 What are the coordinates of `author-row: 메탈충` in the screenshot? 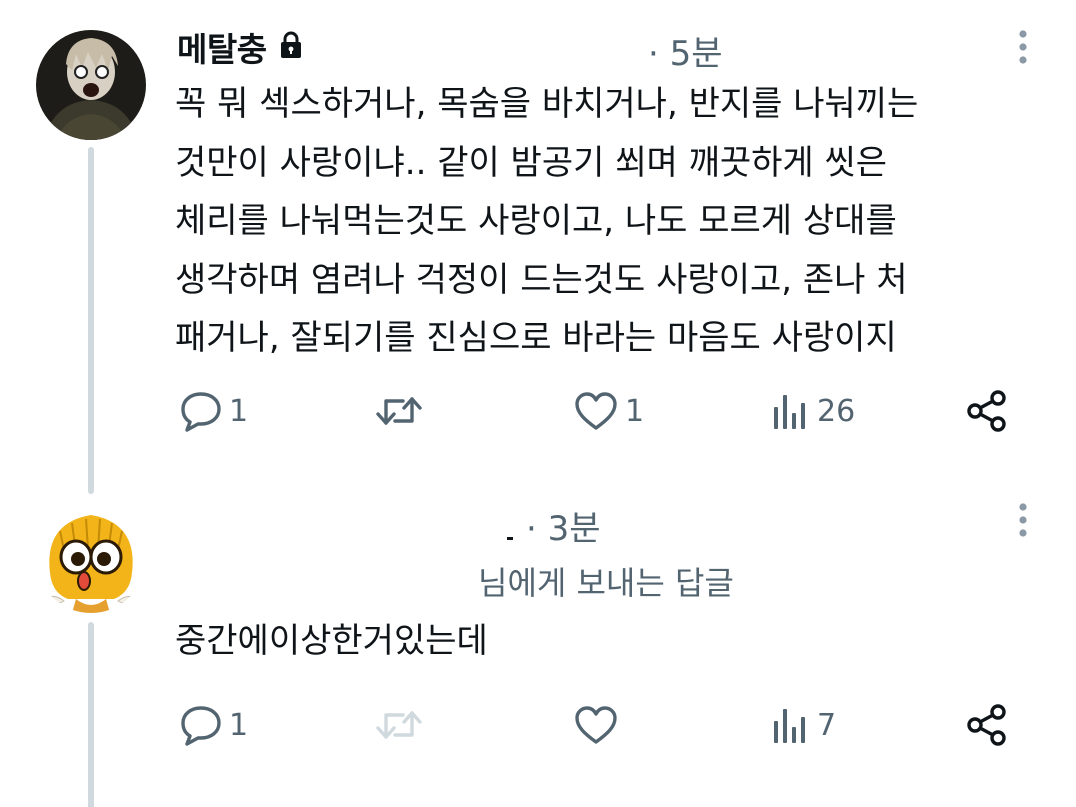 It's located at (240, 47).